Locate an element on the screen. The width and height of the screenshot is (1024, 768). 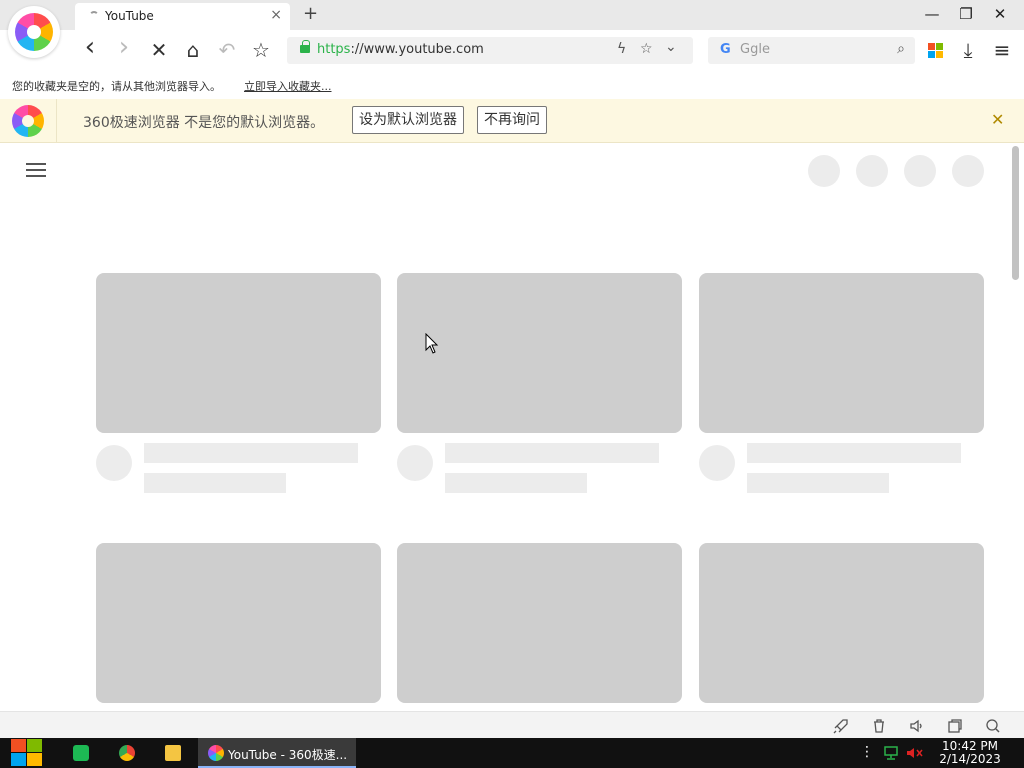
star-icon: ☆ is located at coordinates (646, 49).